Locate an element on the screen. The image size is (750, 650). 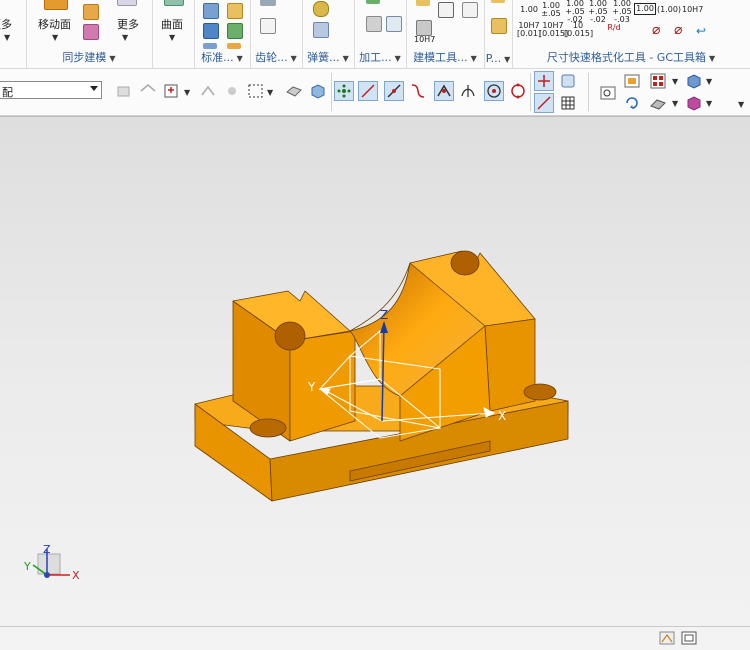
view-triad is located at coordinates (51, 563).